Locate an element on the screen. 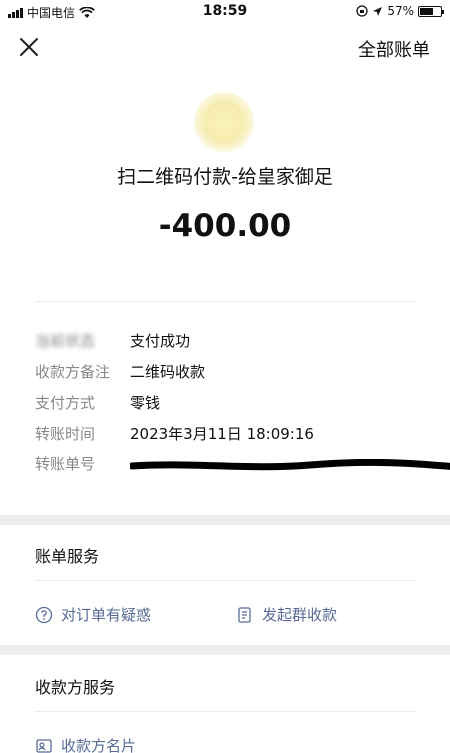 This screenshot has height=753, width=450. detail-value: 支付成功 is located at coordinates (160, 341).